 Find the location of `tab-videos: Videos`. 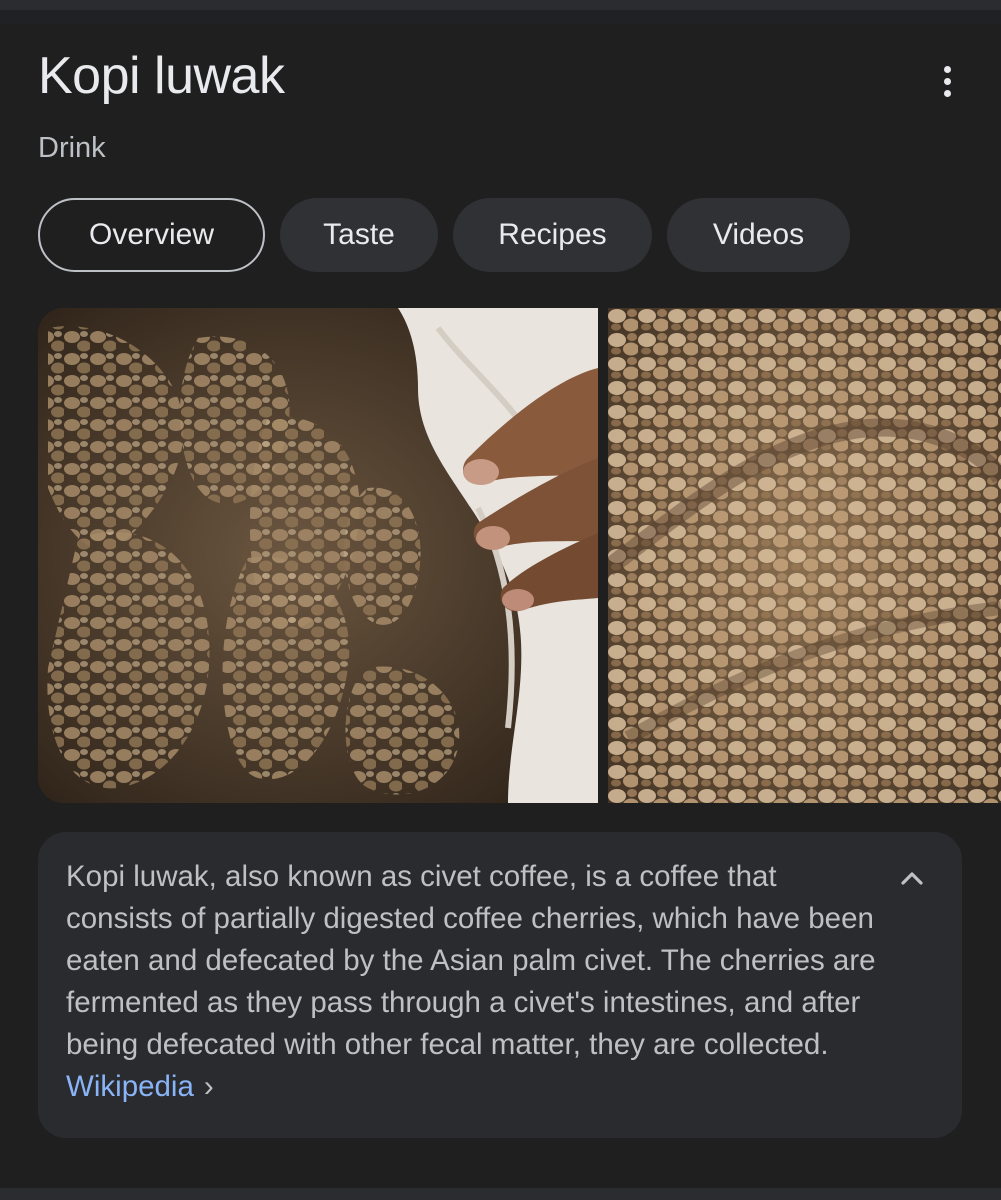

tab-videos: Videos is located at coordinates (758, 235).